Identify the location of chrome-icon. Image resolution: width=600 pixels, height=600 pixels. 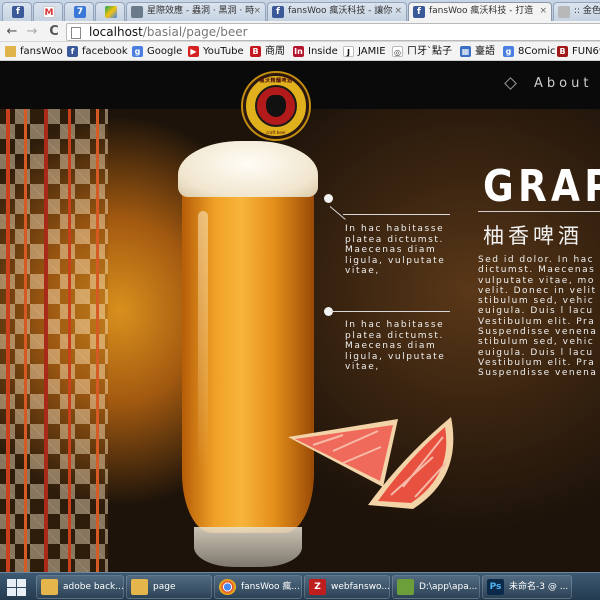
(227, 587).